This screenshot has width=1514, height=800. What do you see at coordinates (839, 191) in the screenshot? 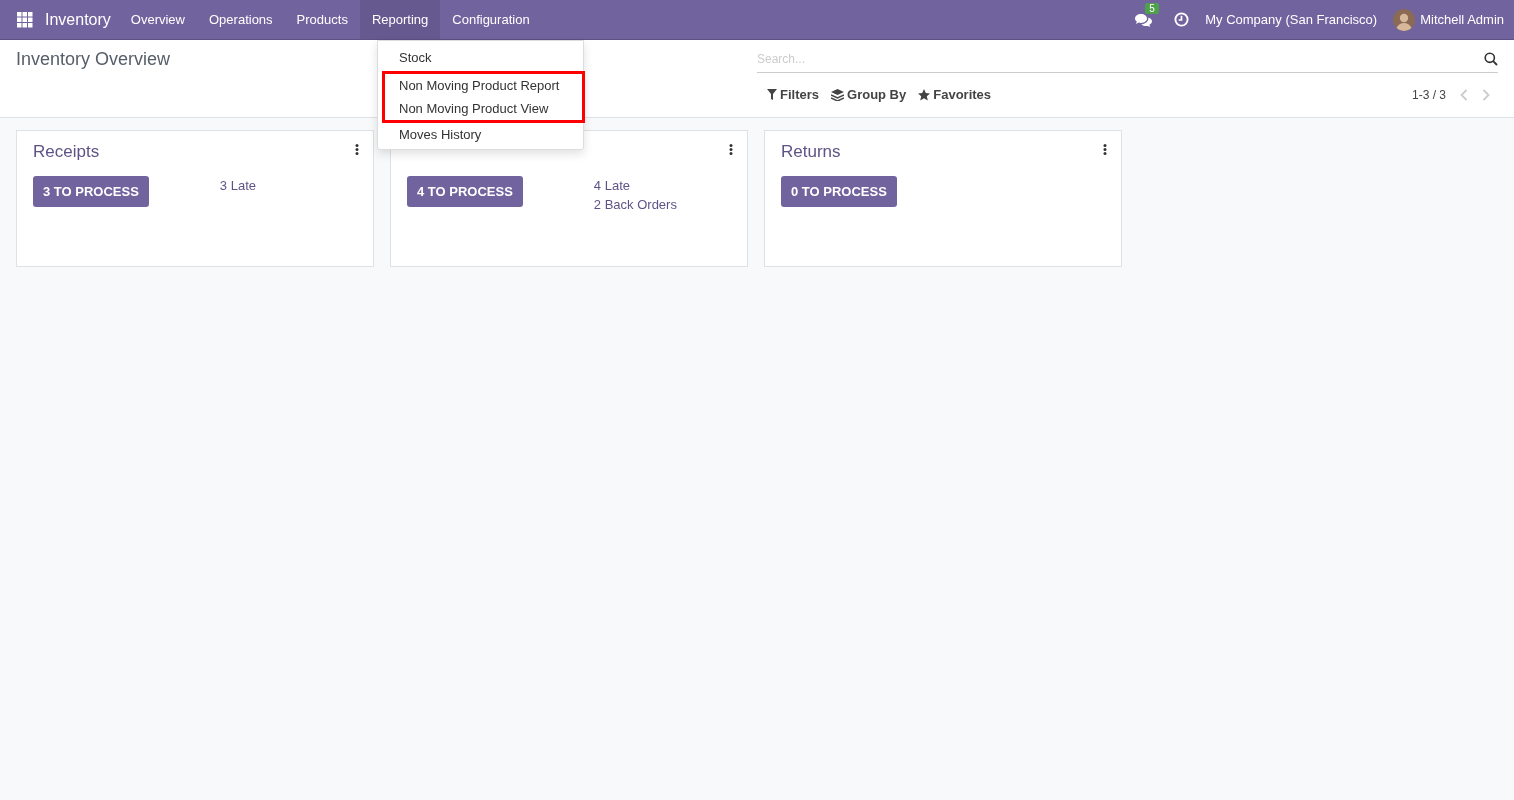
I see `to-process-button: 0 TO PROCESS` at bounding box center [839, 191].